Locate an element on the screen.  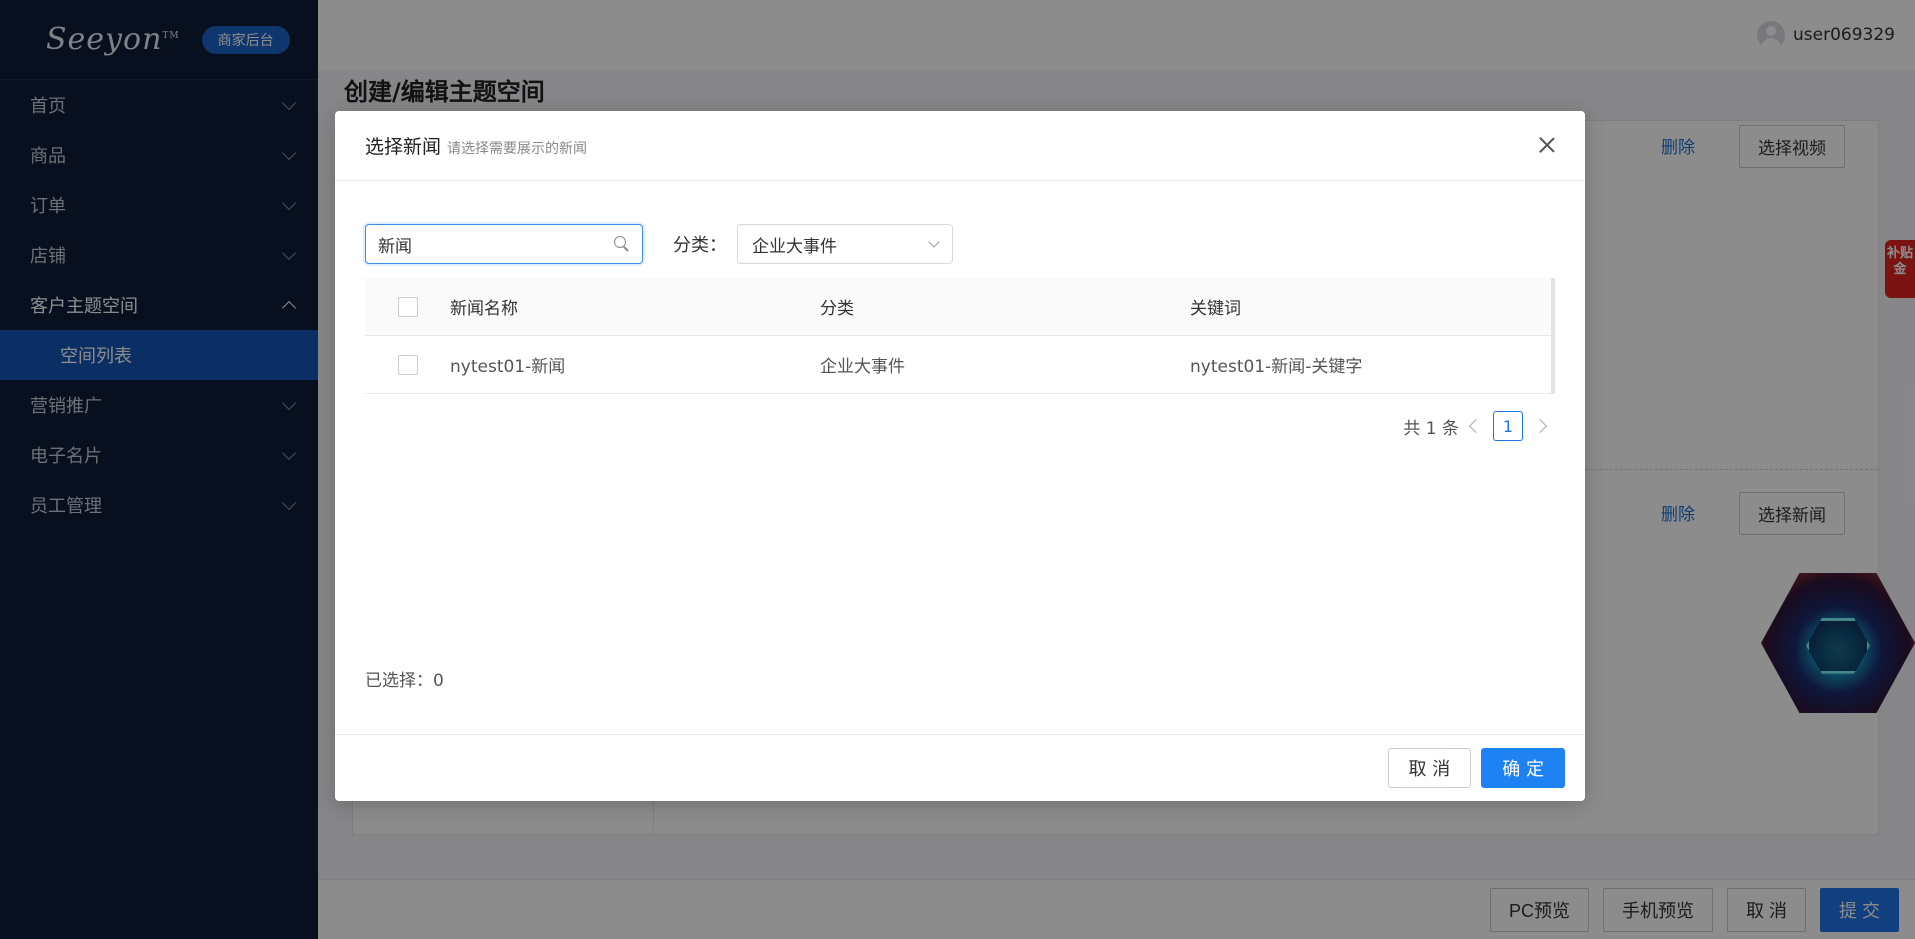
cancel-button: 取 消 is located at coordinates (1429, 768).